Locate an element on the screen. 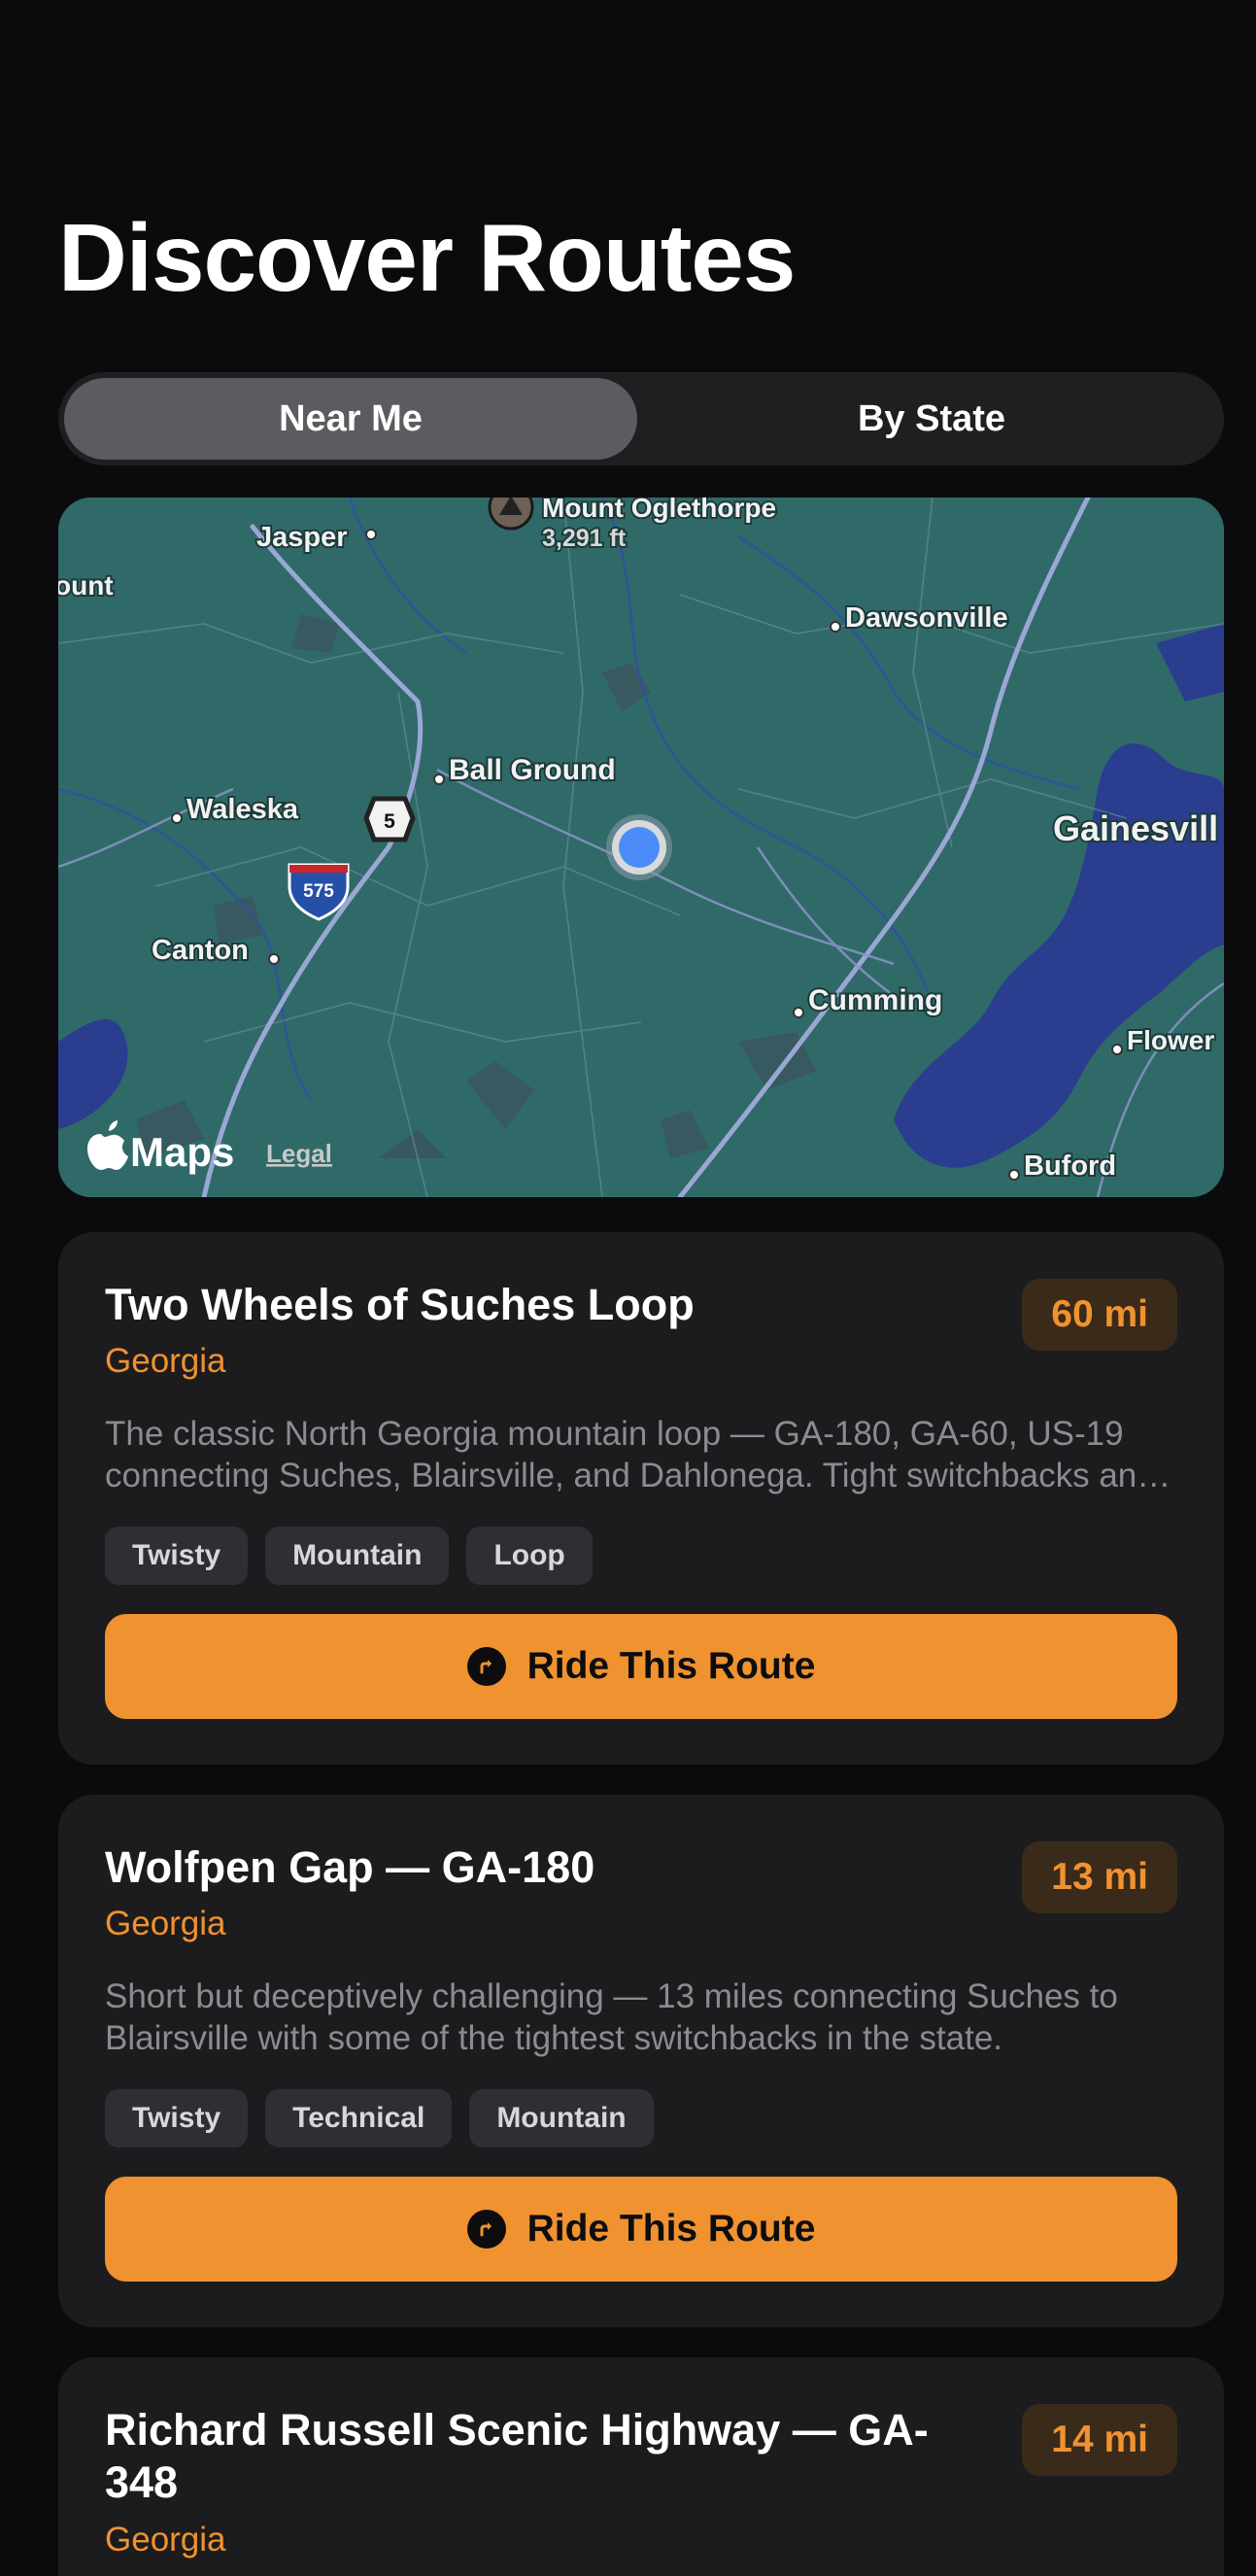 This screenshot has width=1256, height=2576. tag-chip: Loop is located at coordinates (529, 1556).